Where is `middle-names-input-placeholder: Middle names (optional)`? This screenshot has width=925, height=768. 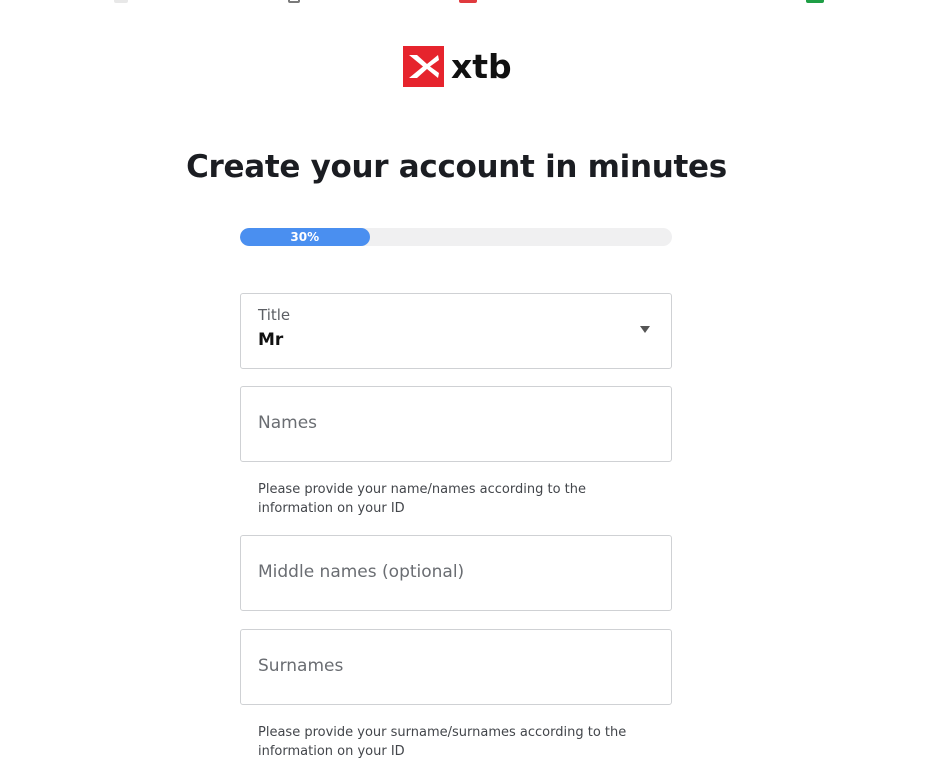
middle-names-input-placeholder: Middle names (optional) is located at coordinates (361, 572).